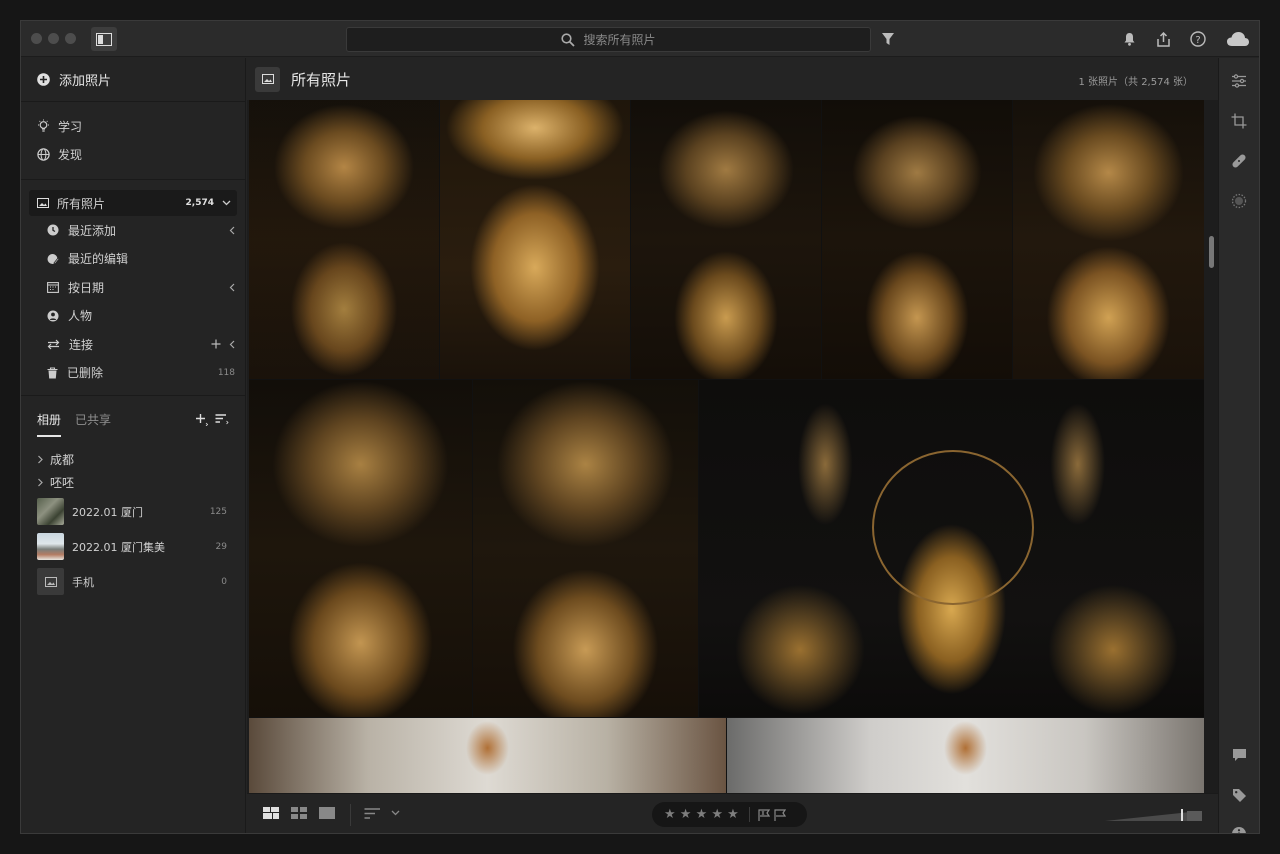  I want to click on sort-dropdown, so click(395, 813).